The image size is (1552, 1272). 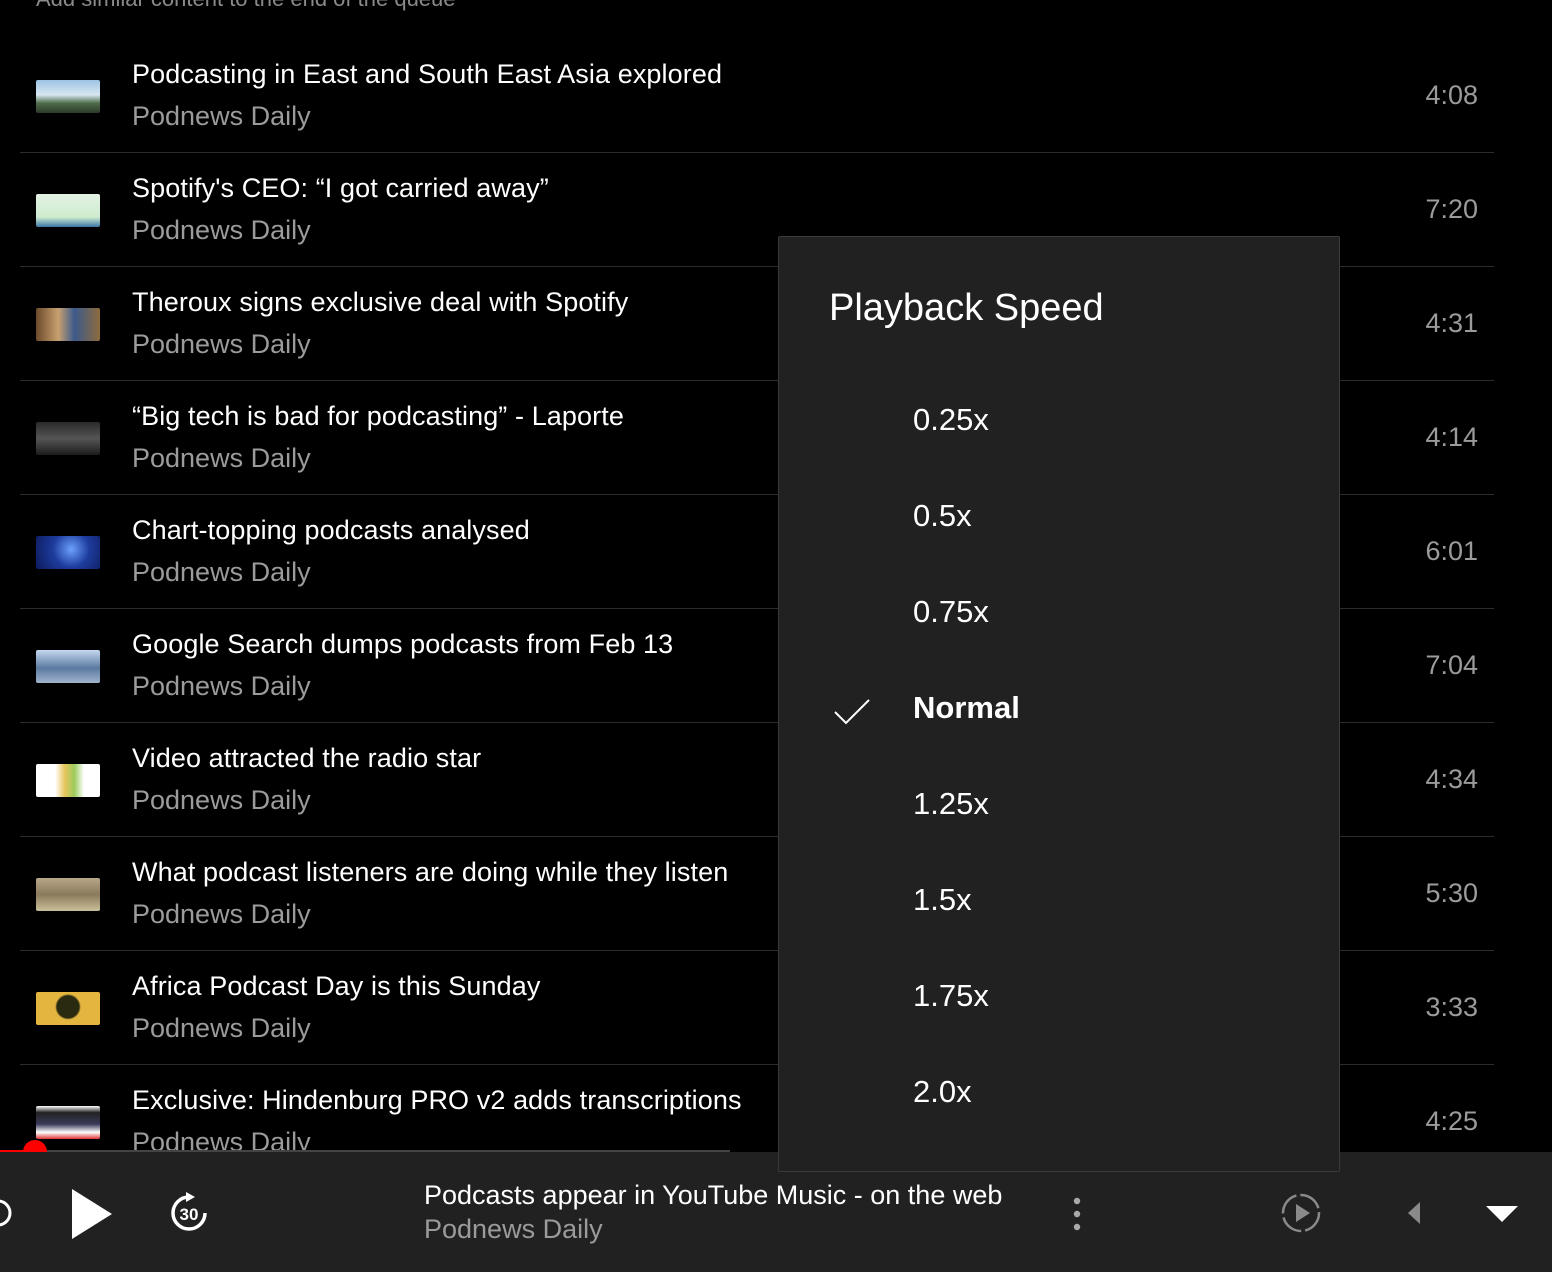 I want to click on episode-title: Google Search dumps podcasts from Feb 13, so click(x=402, y=644).